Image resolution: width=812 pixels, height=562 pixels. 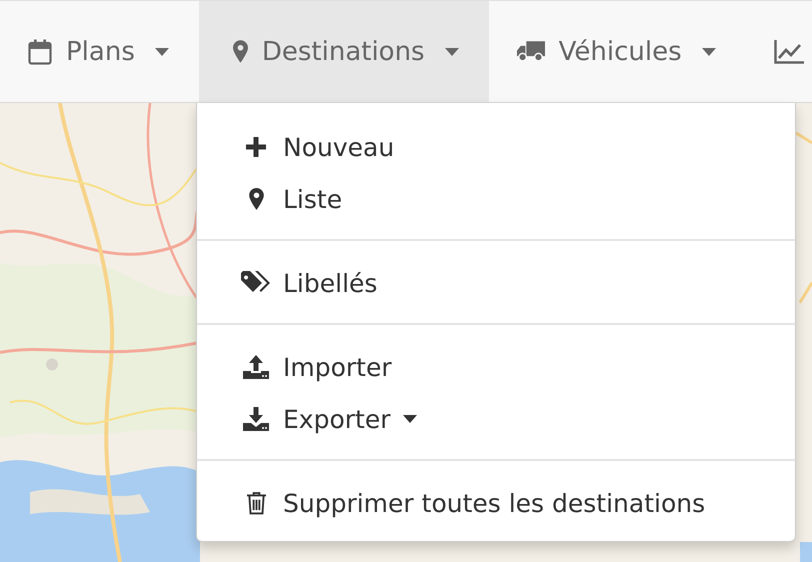 I want to click on tags-icon, so click(x=256, y=283).